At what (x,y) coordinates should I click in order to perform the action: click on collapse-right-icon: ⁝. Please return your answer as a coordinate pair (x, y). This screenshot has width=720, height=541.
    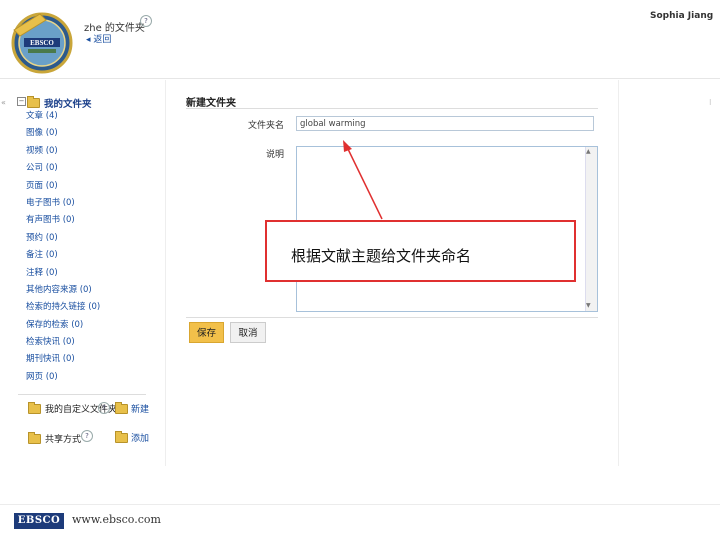
    Looking at the image, I should click on (710, 102).